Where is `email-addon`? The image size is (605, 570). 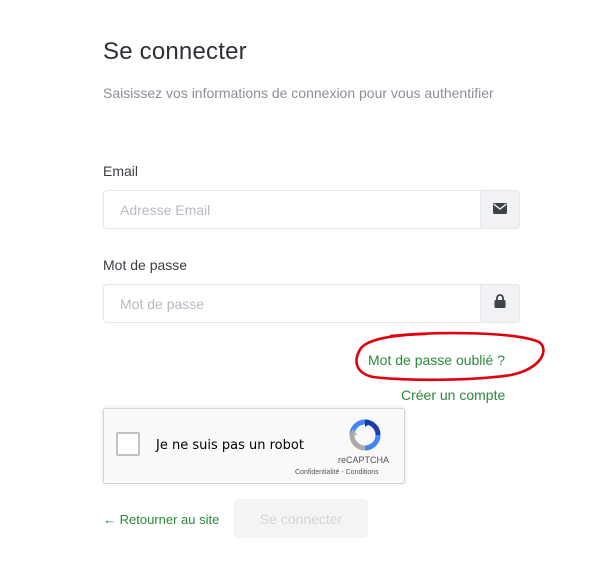 email-addon is located at coordinates (500, 209).